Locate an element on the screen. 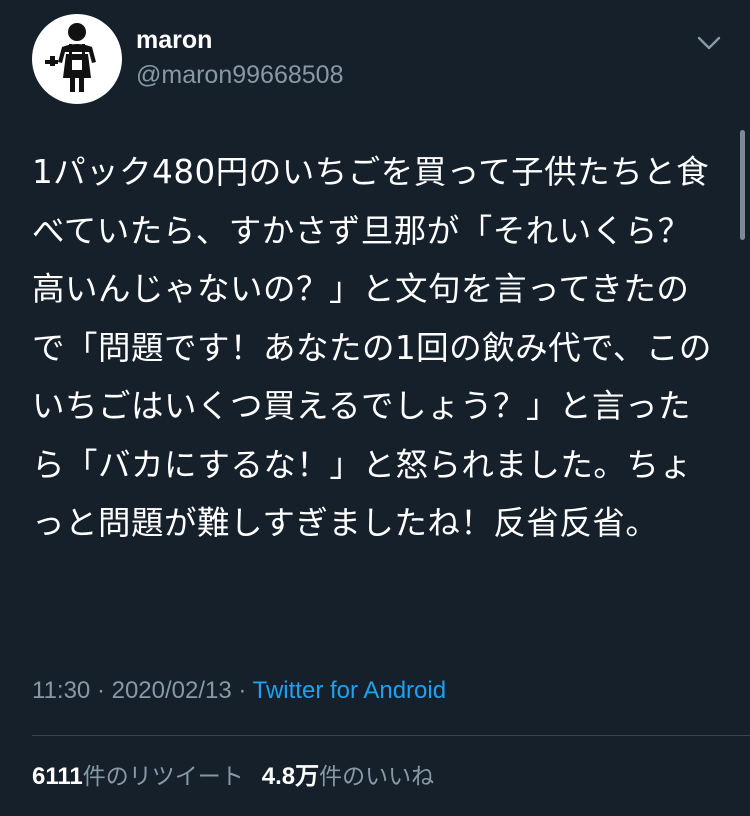 This screenshot has width=750, height=816. chevron-down-icon is located at coordinates (709, 43).